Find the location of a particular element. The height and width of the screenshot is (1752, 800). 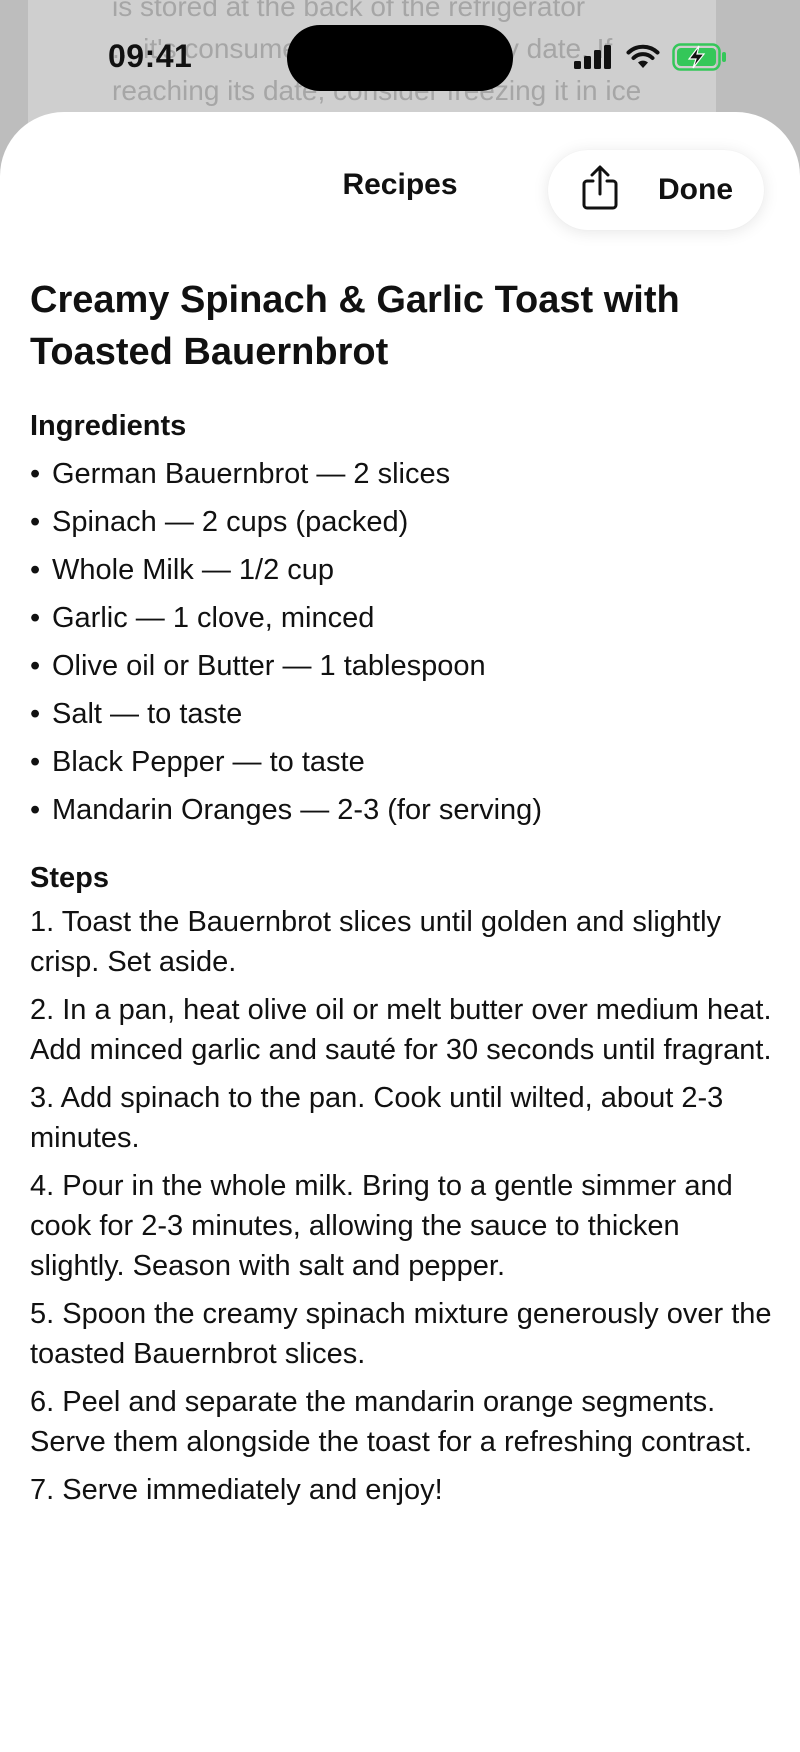

ingredient-item: • Salt — to taste is located at coordinates (404, 714).